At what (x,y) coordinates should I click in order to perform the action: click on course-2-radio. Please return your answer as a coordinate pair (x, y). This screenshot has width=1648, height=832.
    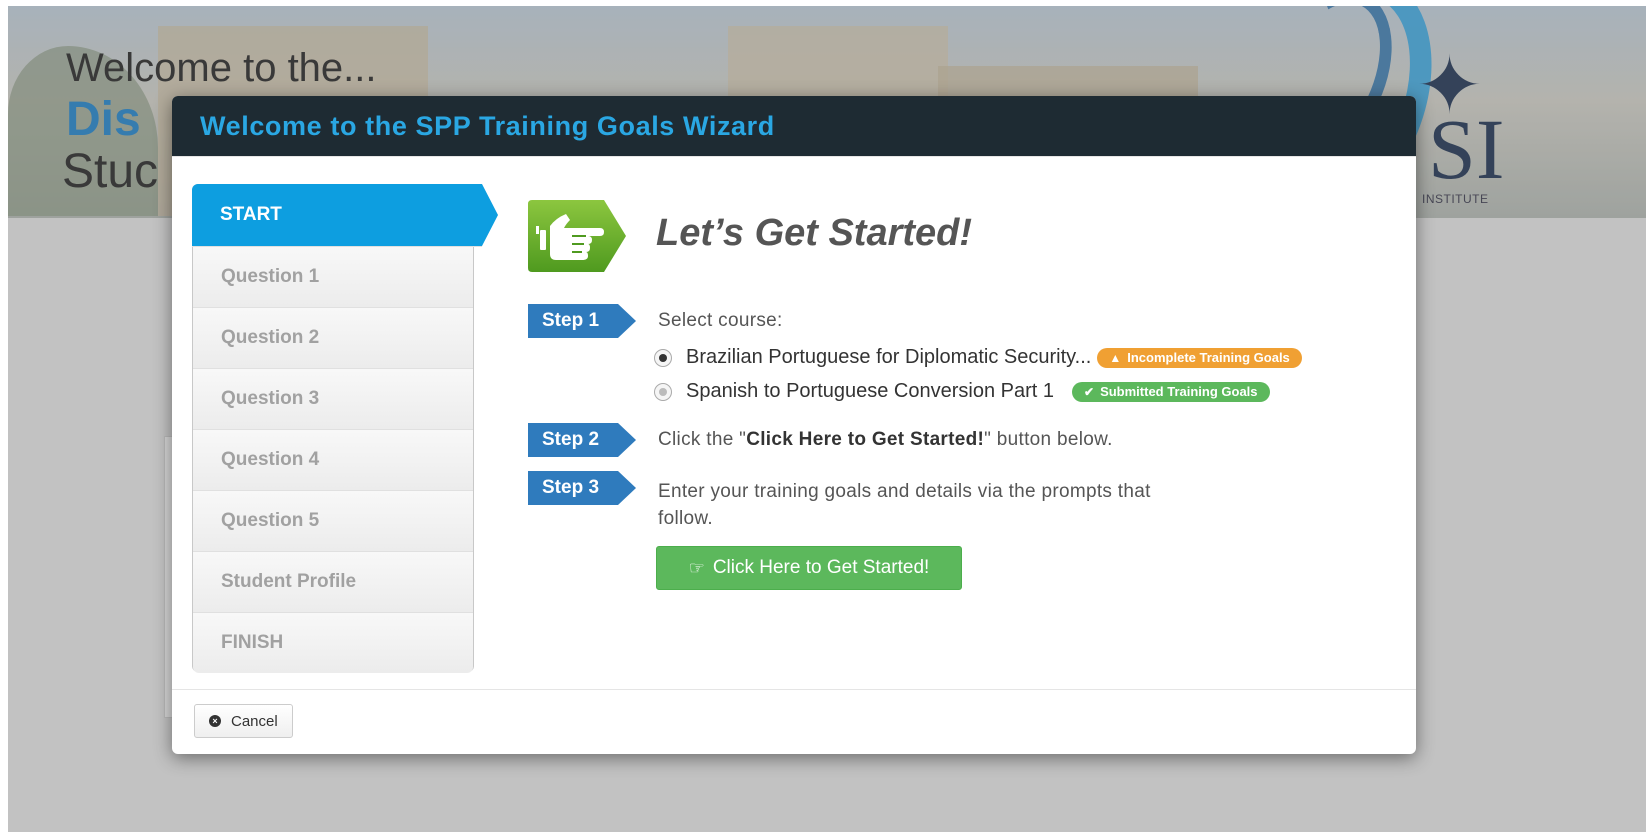
    Looking at the image, I should click on (663, 391).